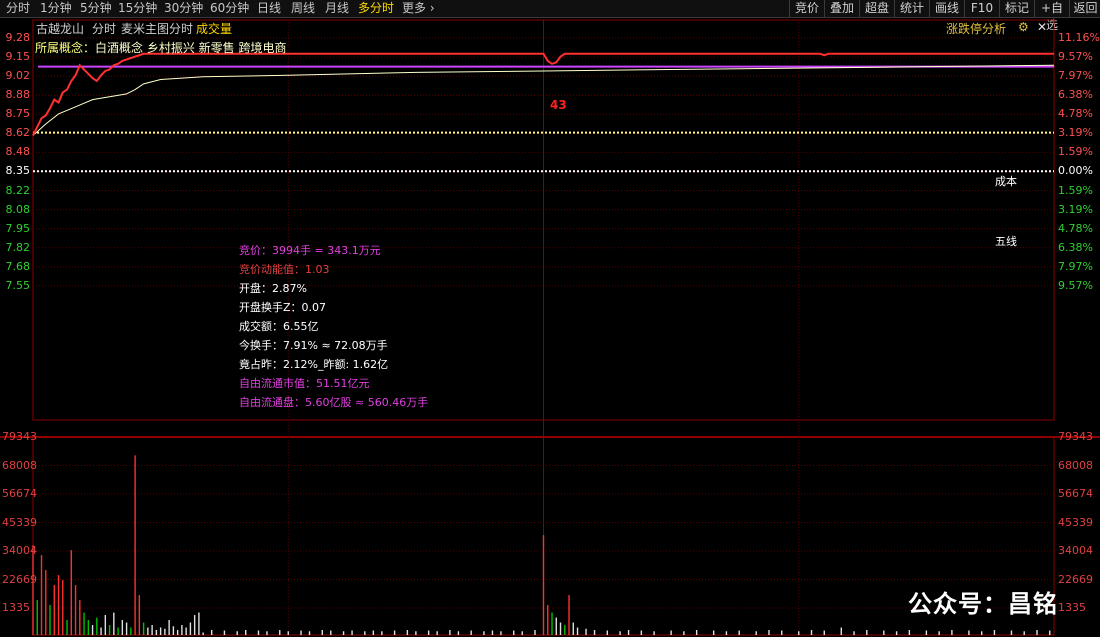 Image resolution: width=1100 pixels, height=637 pixels. What do you see at coordinates (1006, 181) in the screenshot?
I see `cost-marker-label: 成本` at bounding box center [1006, 181].